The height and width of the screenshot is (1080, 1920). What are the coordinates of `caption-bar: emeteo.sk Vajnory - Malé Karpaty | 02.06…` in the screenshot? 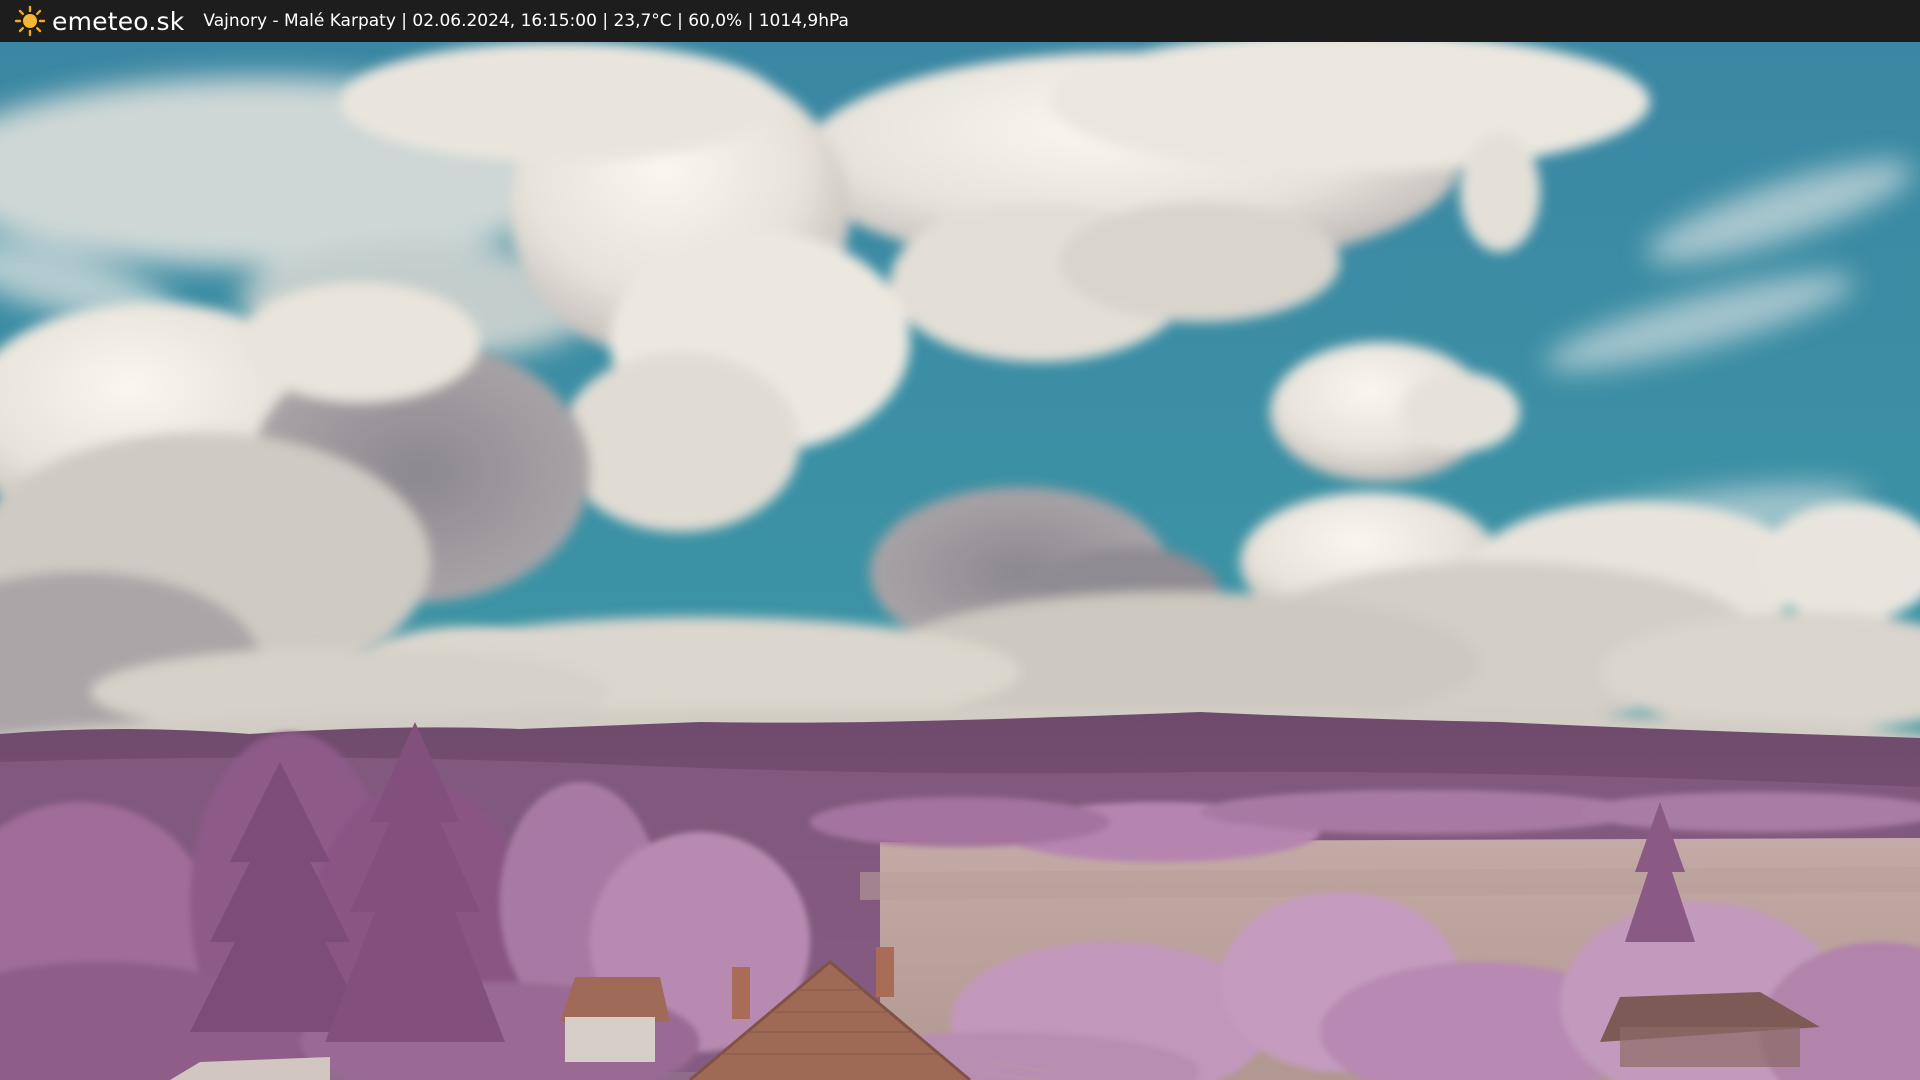 It's located at (960, 21).